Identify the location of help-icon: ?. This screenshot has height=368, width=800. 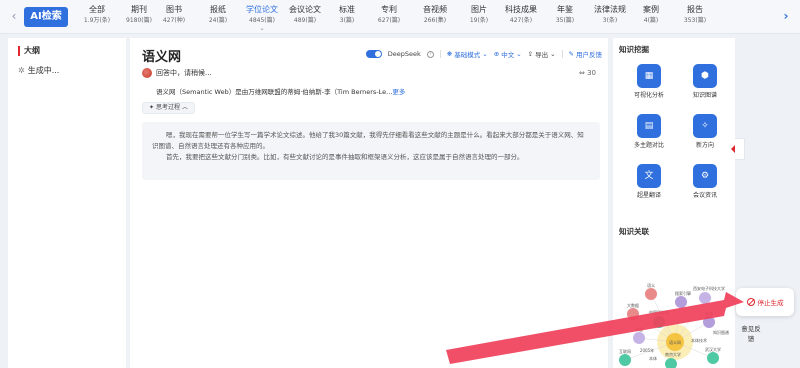
(430, 54).